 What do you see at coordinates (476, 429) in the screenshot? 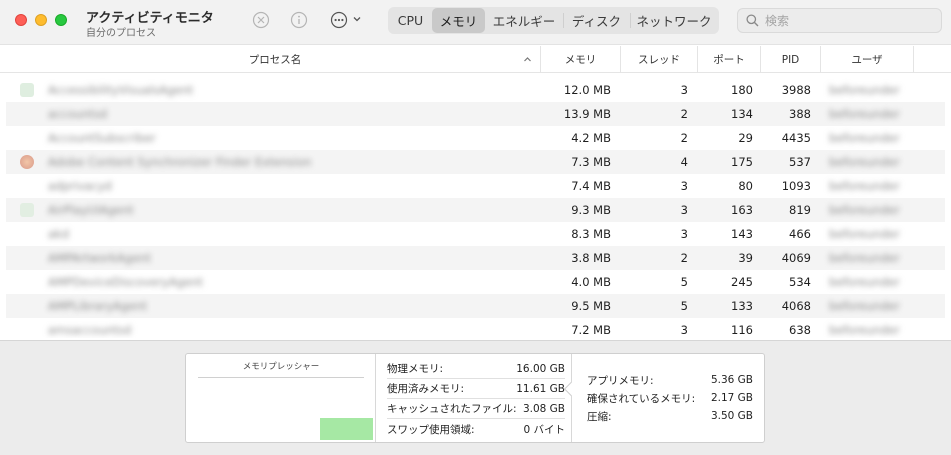
I see `stat-swap-used: スワップ使用領域: 0 バイト` at bounding box center [476, 429].